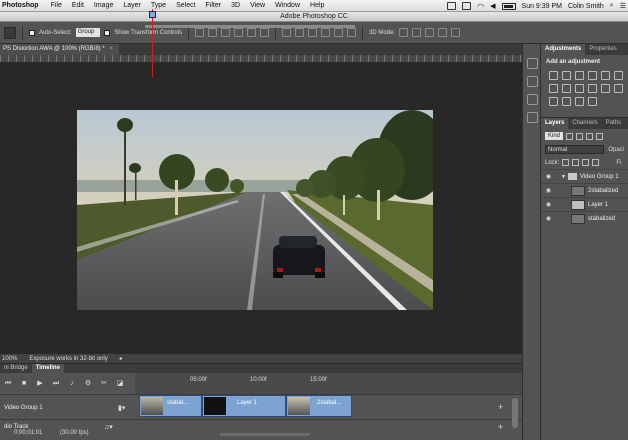 This screenshot has height=440, width=628. I want to click on time-ruler: 05:00f 10:00f 15:00f, so click(328, 384).